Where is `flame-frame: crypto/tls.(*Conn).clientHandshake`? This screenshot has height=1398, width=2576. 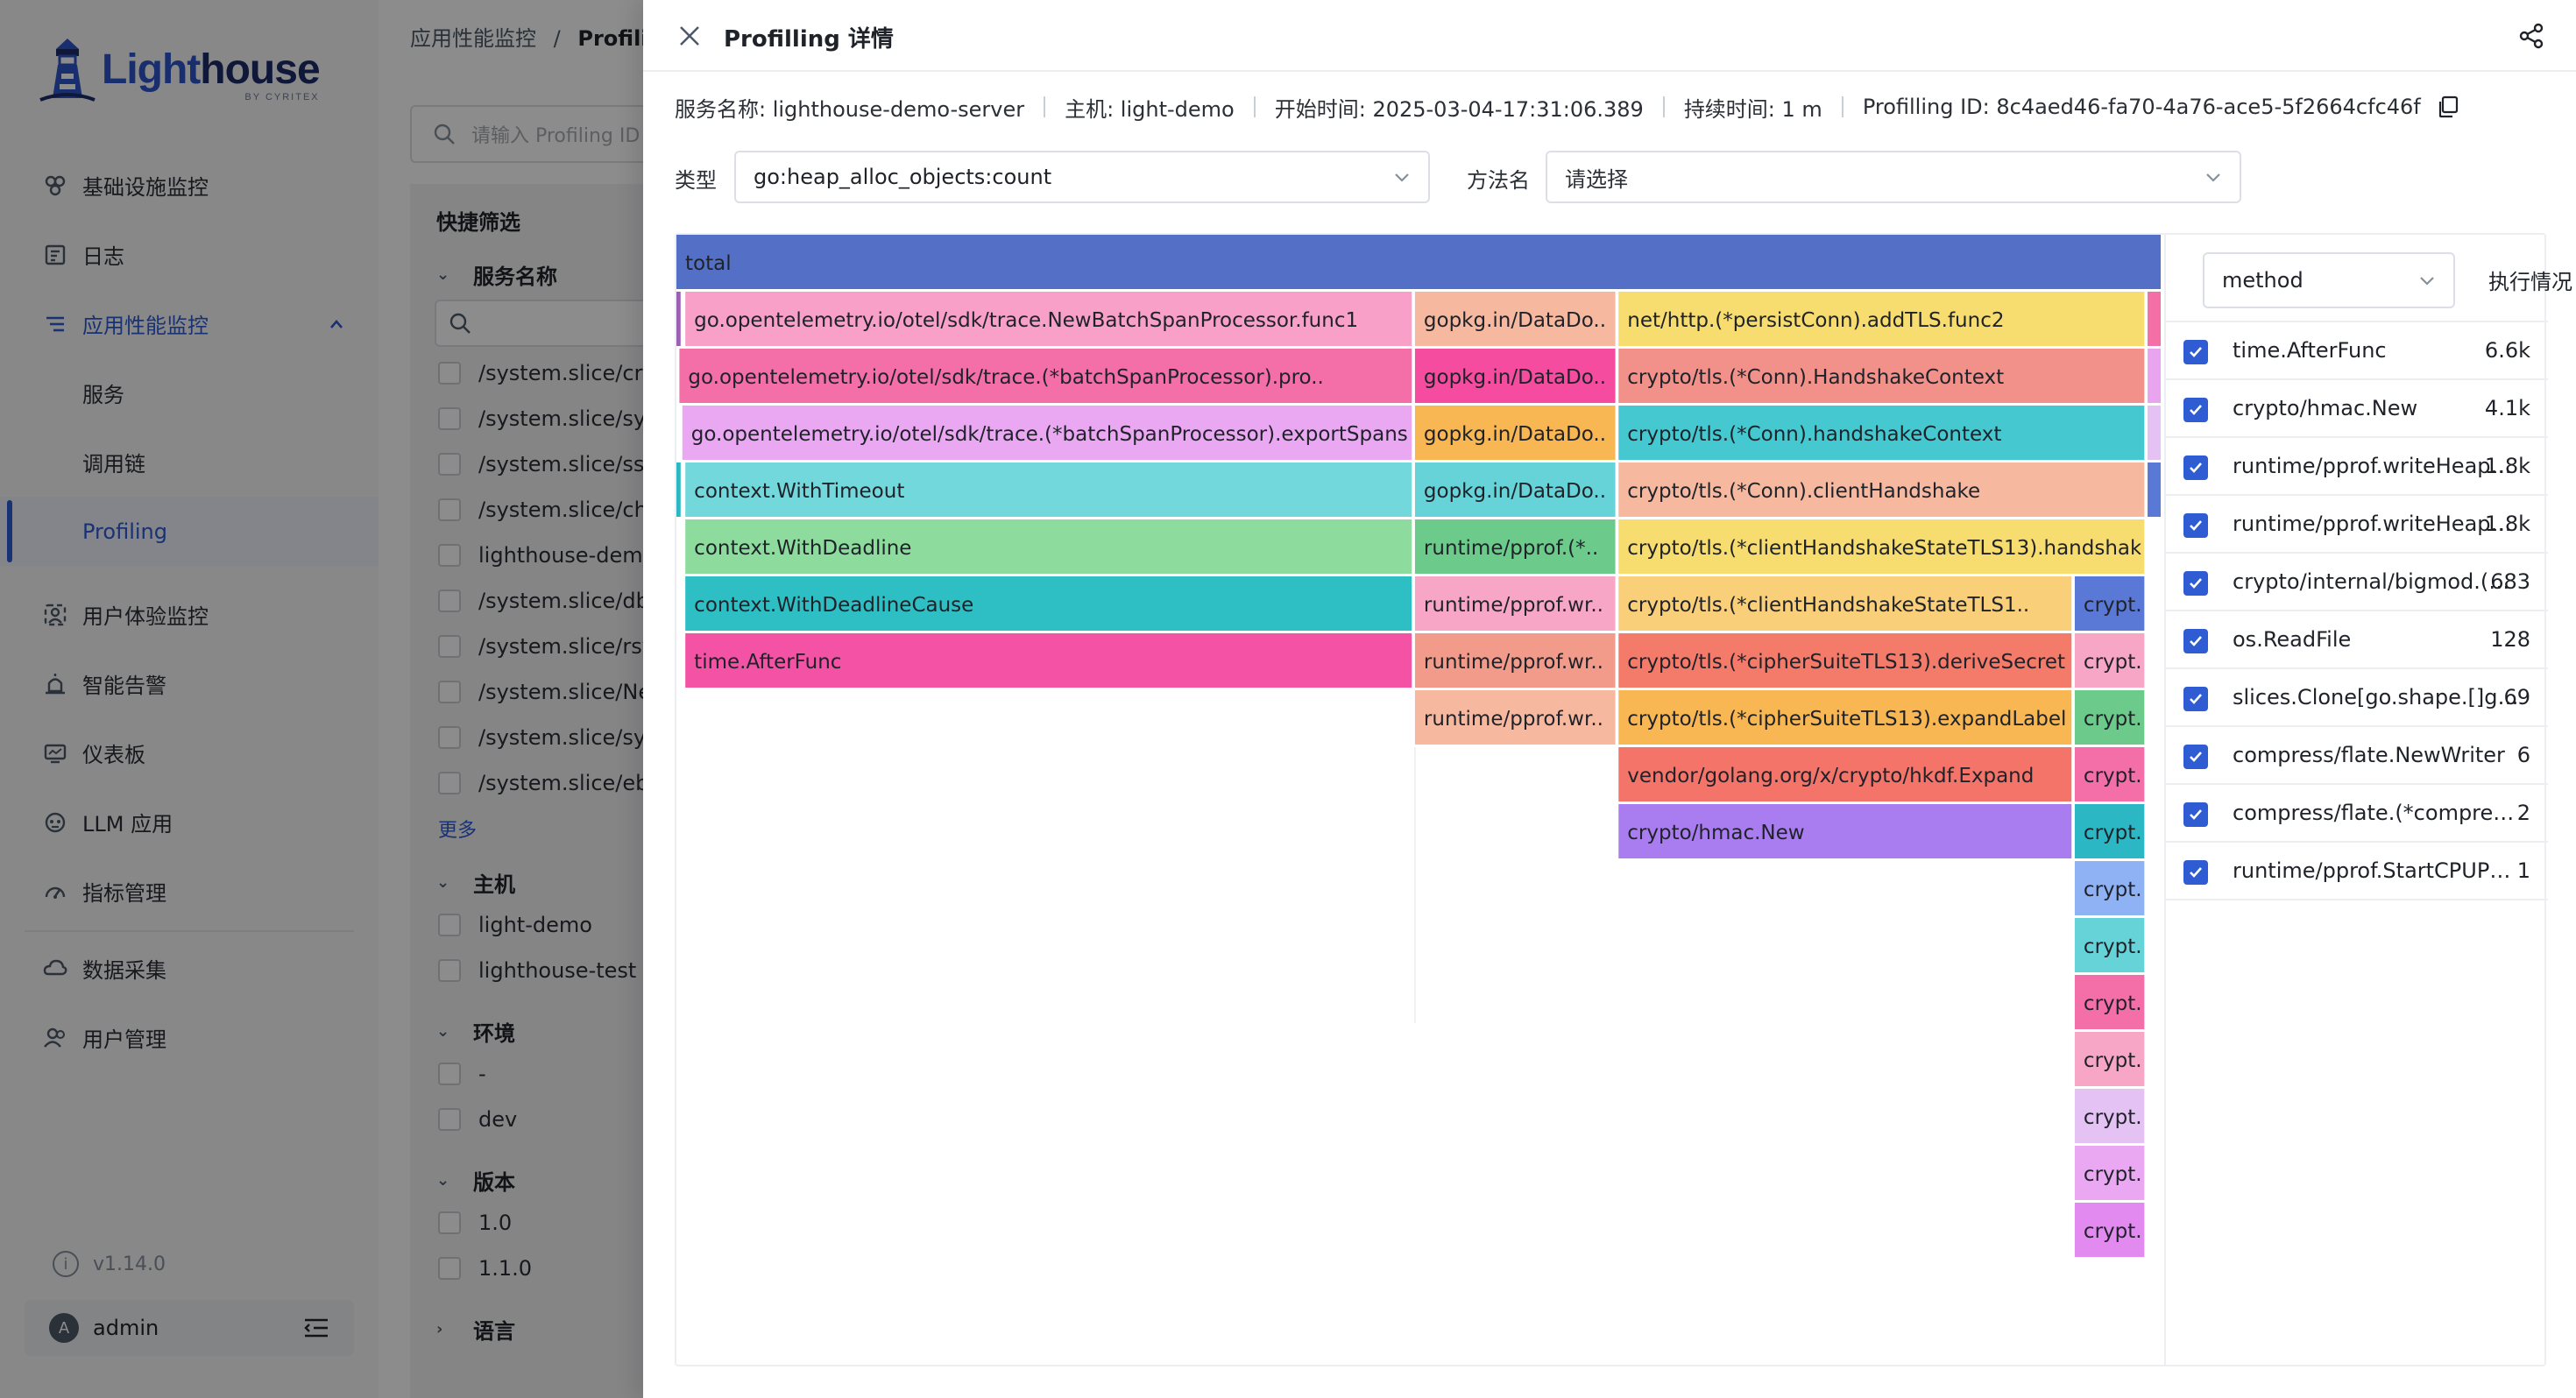 flame-frame: crypto/tls.(*Conn).clientHandshake is located at coordinates (1881, 489).